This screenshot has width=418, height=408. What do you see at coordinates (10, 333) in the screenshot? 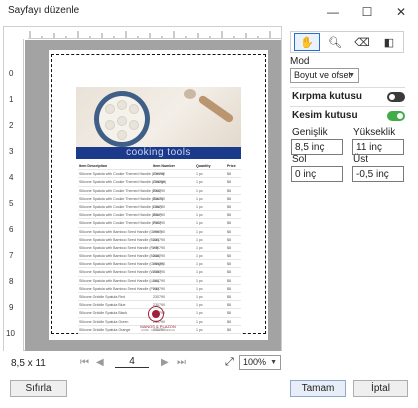
I see `ruler-mark: 10` at bounding box center [10, 333].